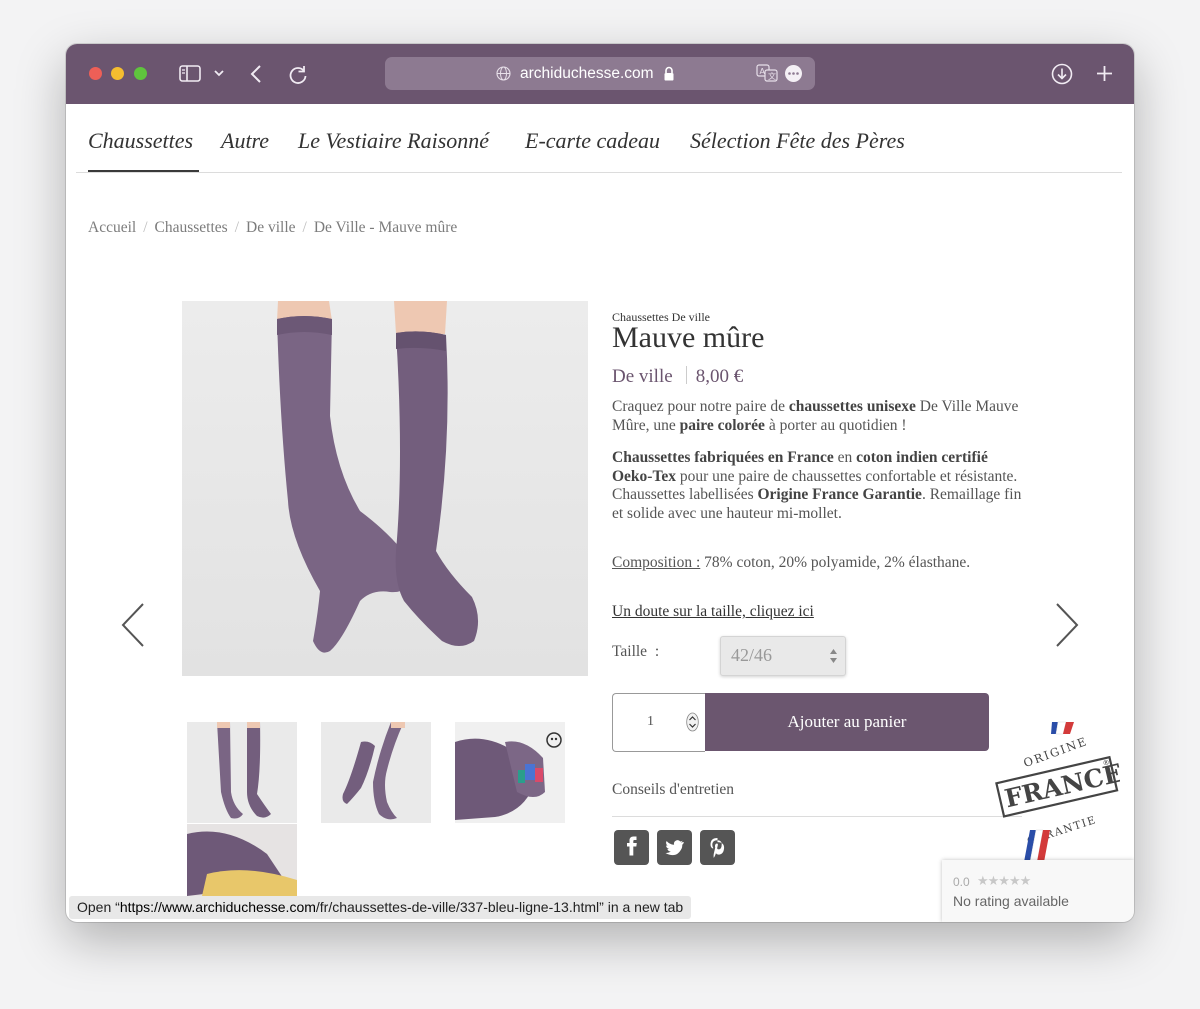 The width and height of the screenshot is (1200, 1009). I want to click on nav-item-autre: Autre, so click(245, 141).